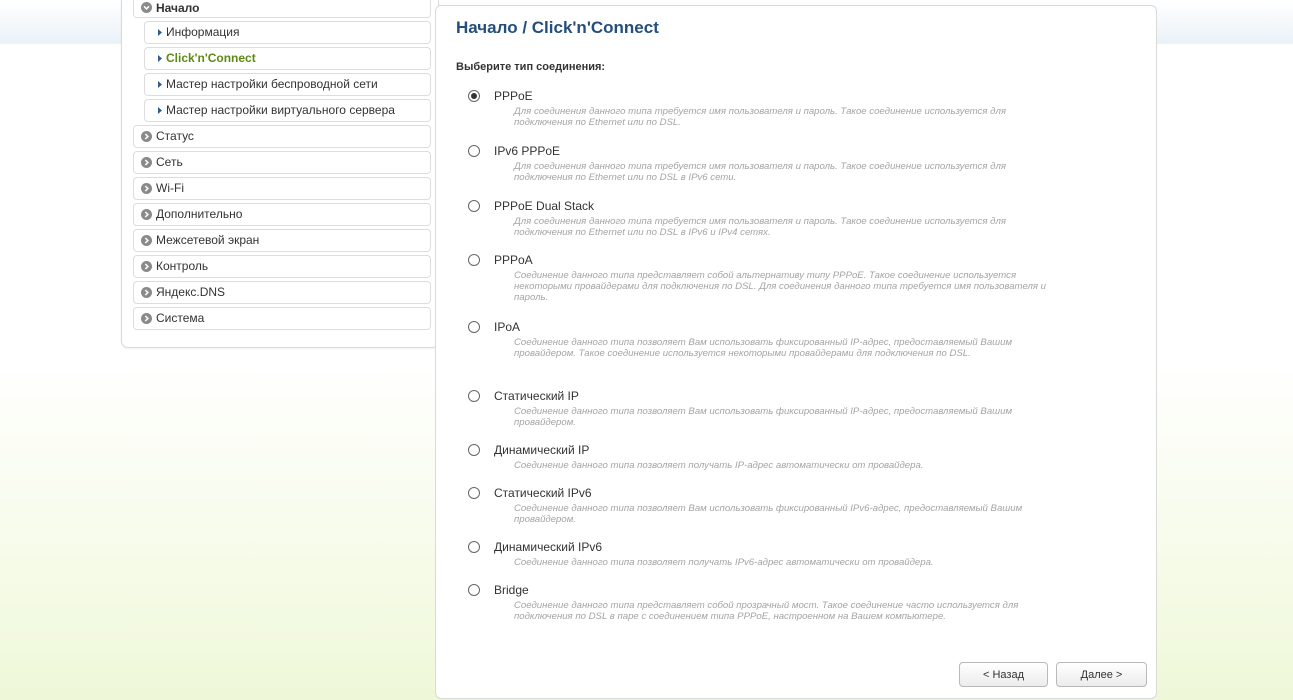  What do you see at coordinates (507, 327) in the screenshot?
I see `option-label: IPoA` at bounding box center [507, 327].